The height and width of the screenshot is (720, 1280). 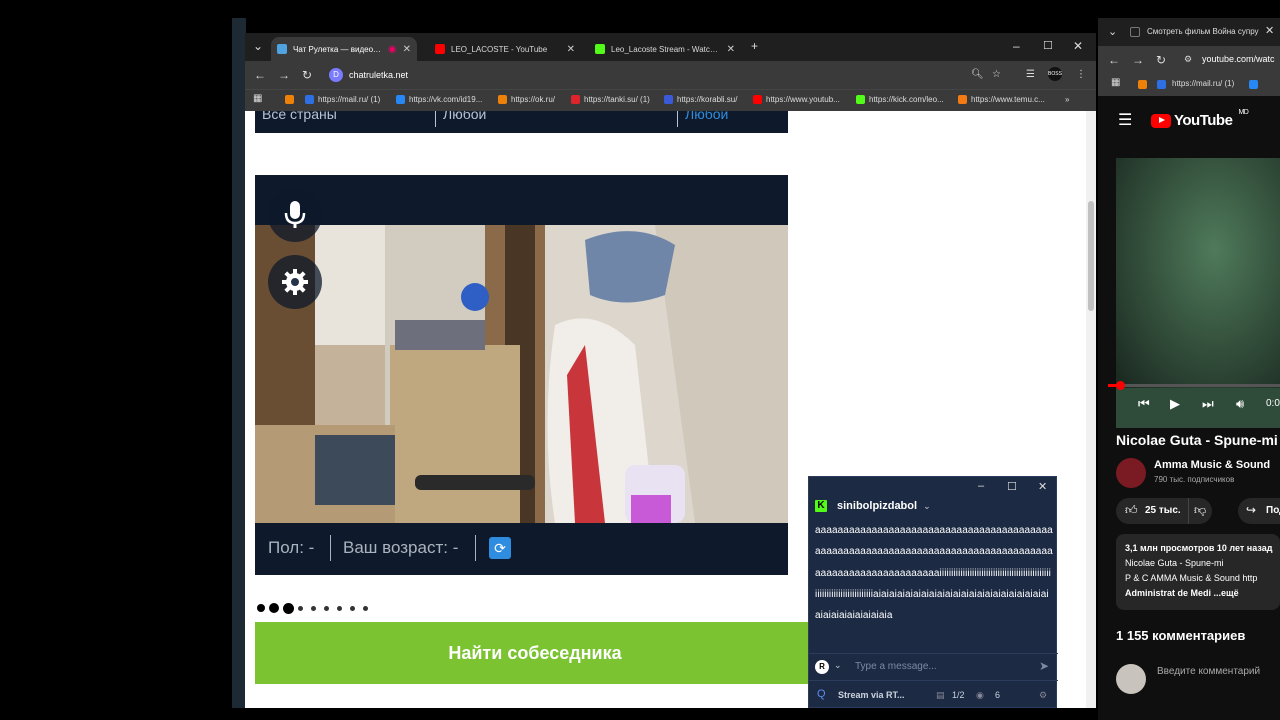 I want to click on description-line: P & C AMMA Music & Sound http, so click(x=1191, y=578).